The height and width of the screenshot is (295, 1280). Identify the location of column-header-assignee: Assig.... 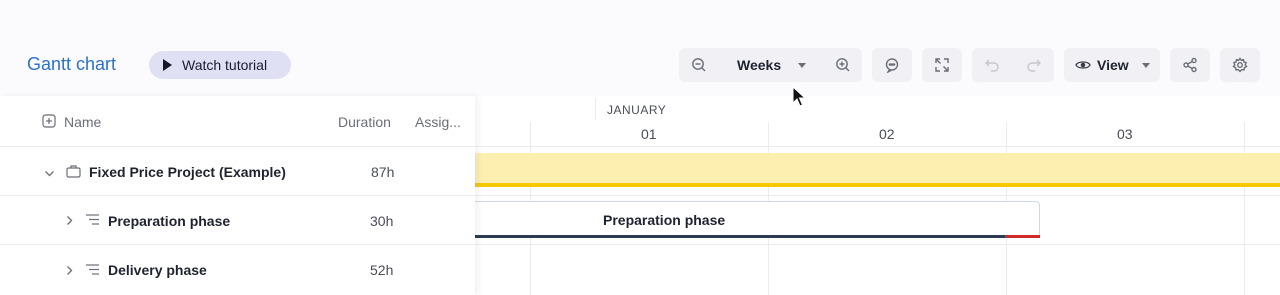
(438, 122).